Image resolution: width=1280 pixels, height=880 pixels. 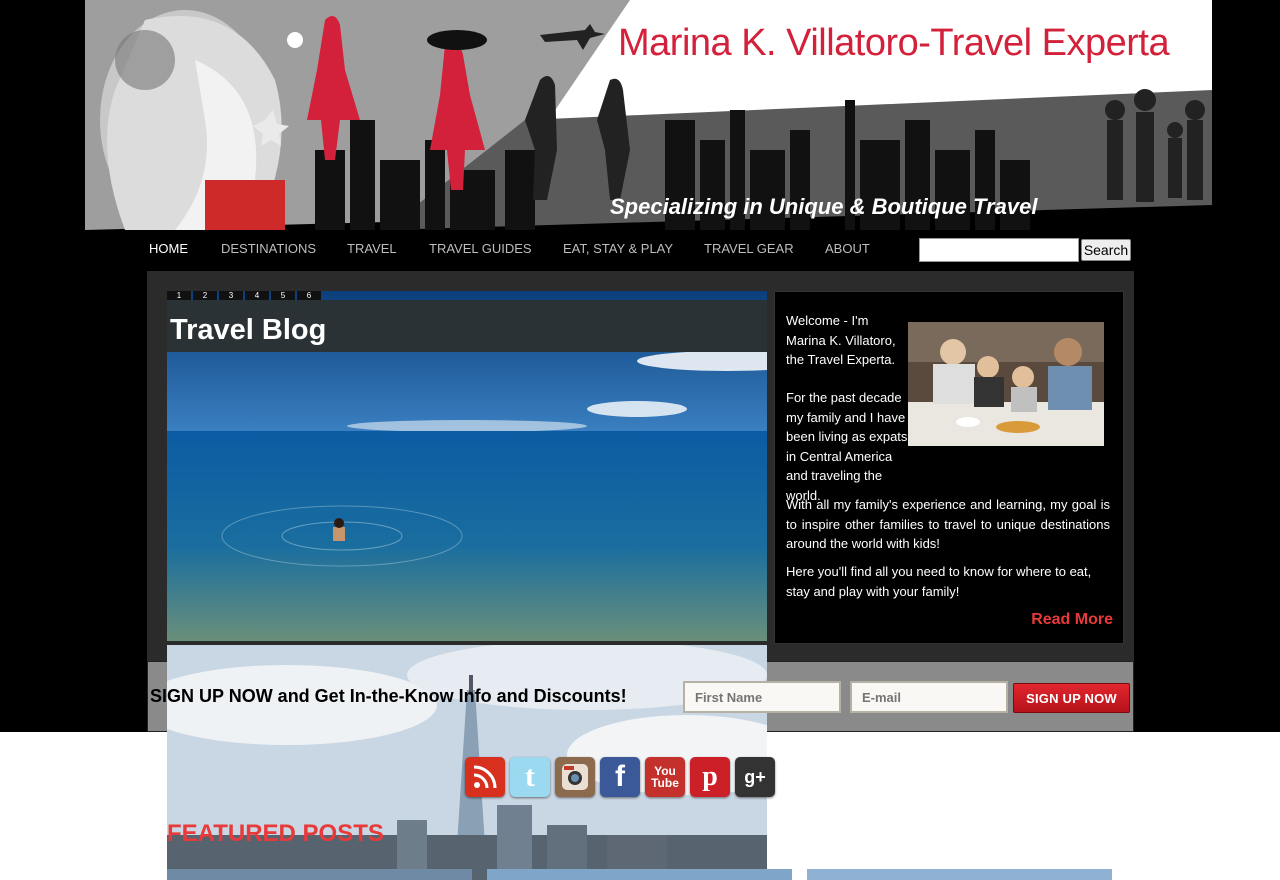 I want to click on search-button: Search, so click(x=1106, y=250).